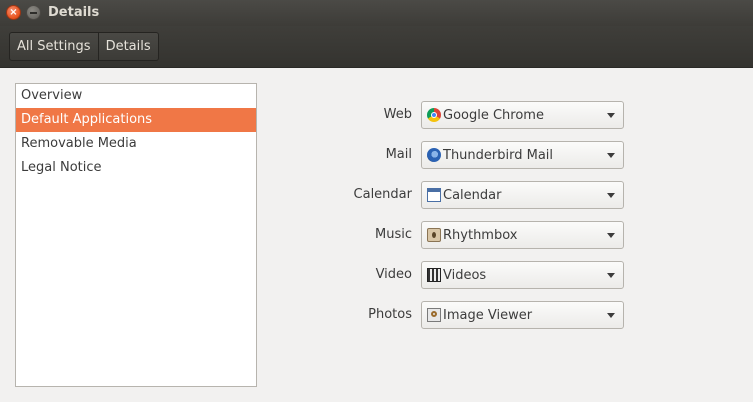  Describe the element at coordinates (54, 46) in the screenshot. I see `breadcrumb-all-settings: All Settings` at that location.